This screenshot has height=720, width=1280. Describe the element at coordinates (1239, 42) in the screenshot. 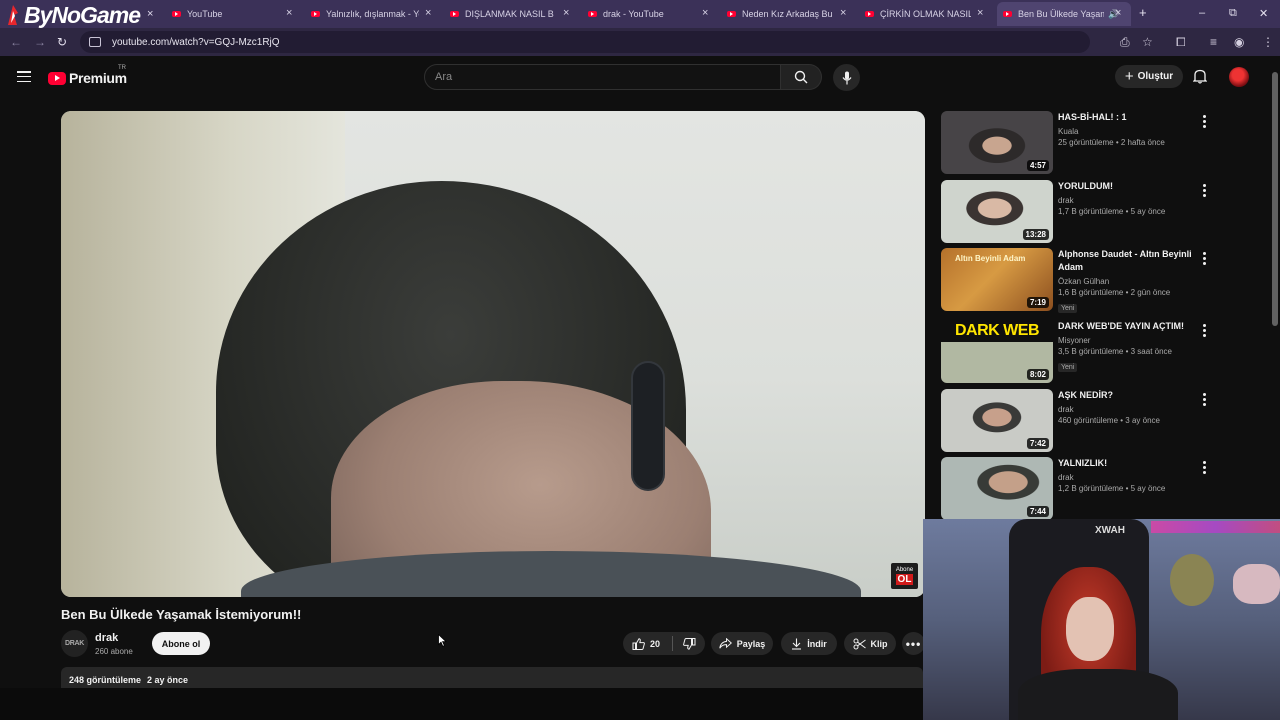

I see `profile-icon: ◉` at that location.